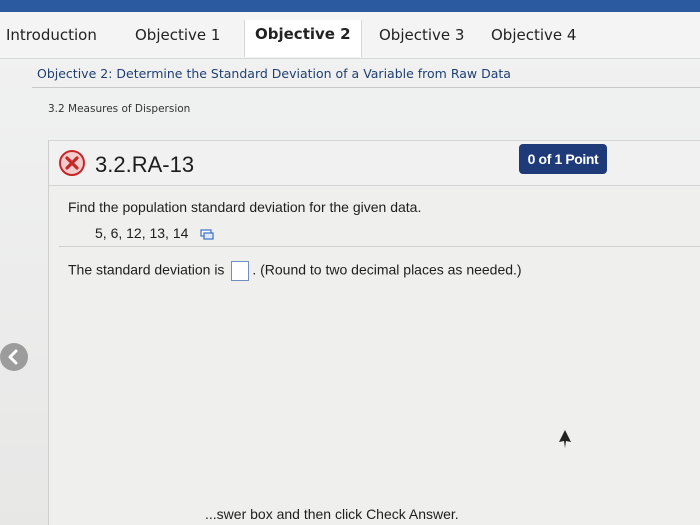 This screenshot has width=700, height=525. Describe the element at coordinates (374, 163) in the screenshot. I see `question-header: 3.2.RA-13 0 of 1 Point` at that location.